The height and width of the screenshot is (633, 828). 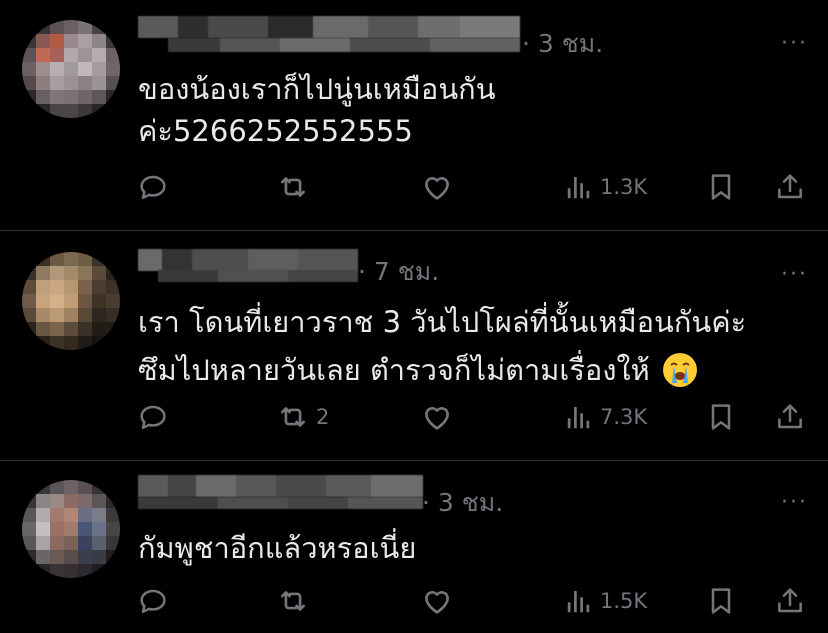 What do you see at coordinates (624, 601) in the screenshot?
I see `views-count: 1.5K` at bounding box center [624, 601].